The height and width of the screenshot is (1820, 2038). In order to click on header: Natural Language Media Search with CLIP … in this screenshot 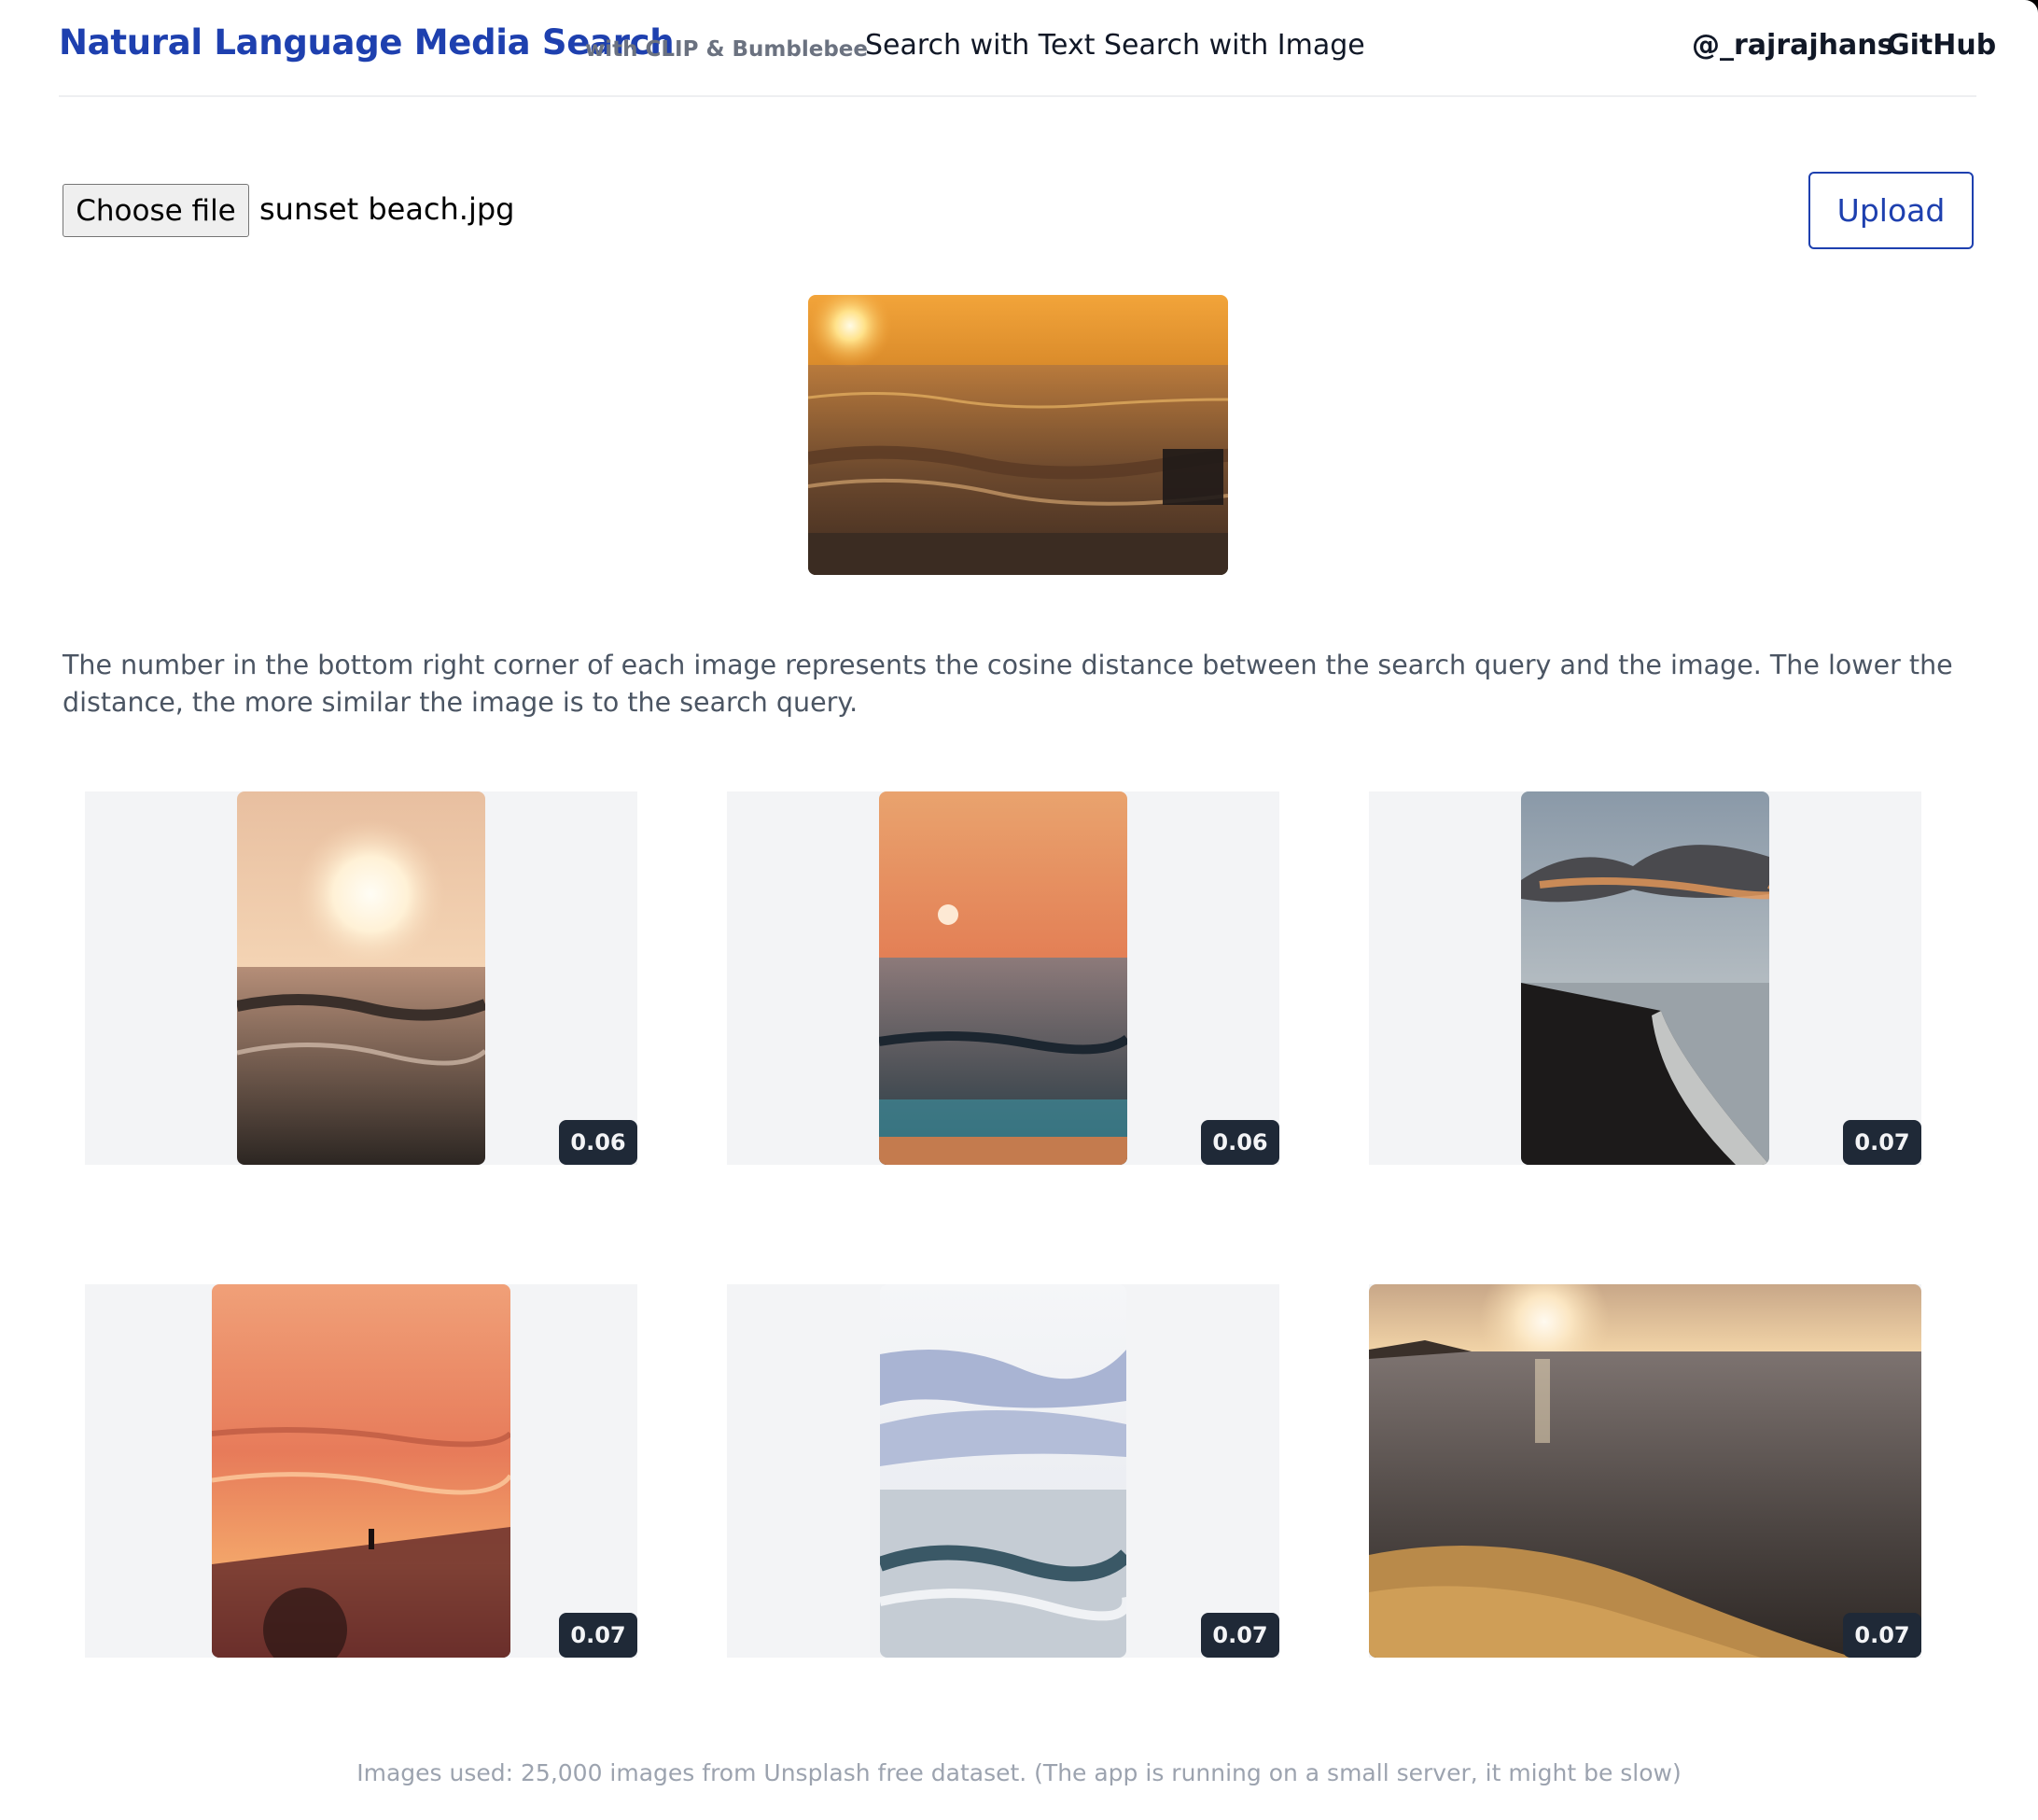, I will do `click(1027, 48)`.